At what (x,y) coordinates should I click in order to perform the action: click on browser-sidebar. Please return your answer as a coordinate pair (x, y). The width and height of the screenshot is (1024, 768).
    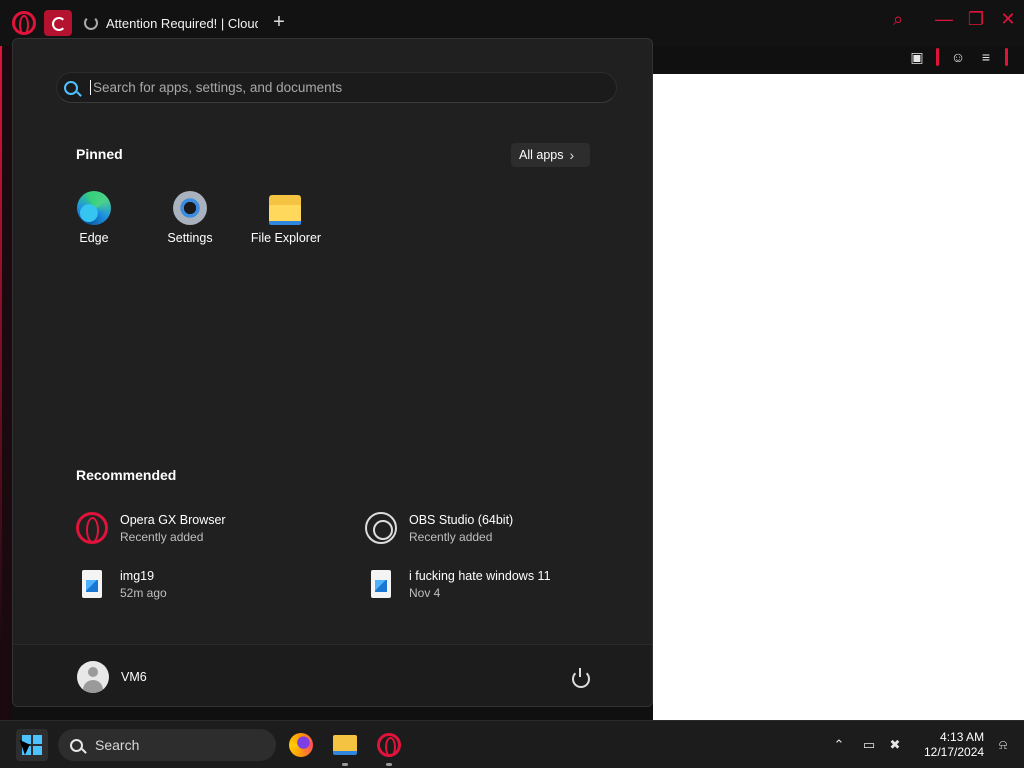
    Looking at the image, I should click on (6, 383).